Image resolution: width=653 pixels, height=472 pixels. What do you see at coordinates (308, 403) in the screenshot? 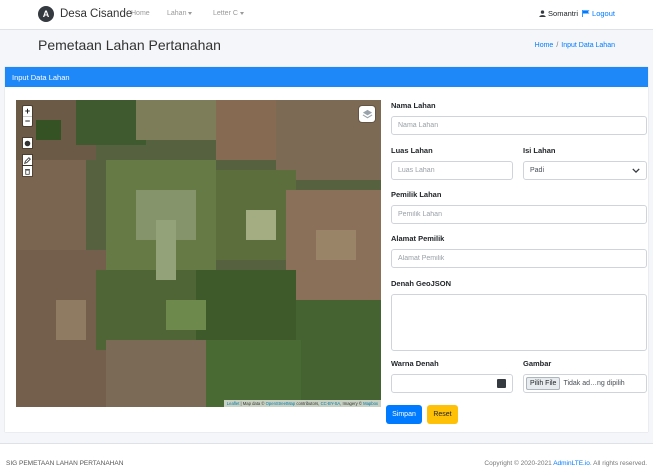
I see `attribution-text: contributors,` at bounding box center [308, 403].